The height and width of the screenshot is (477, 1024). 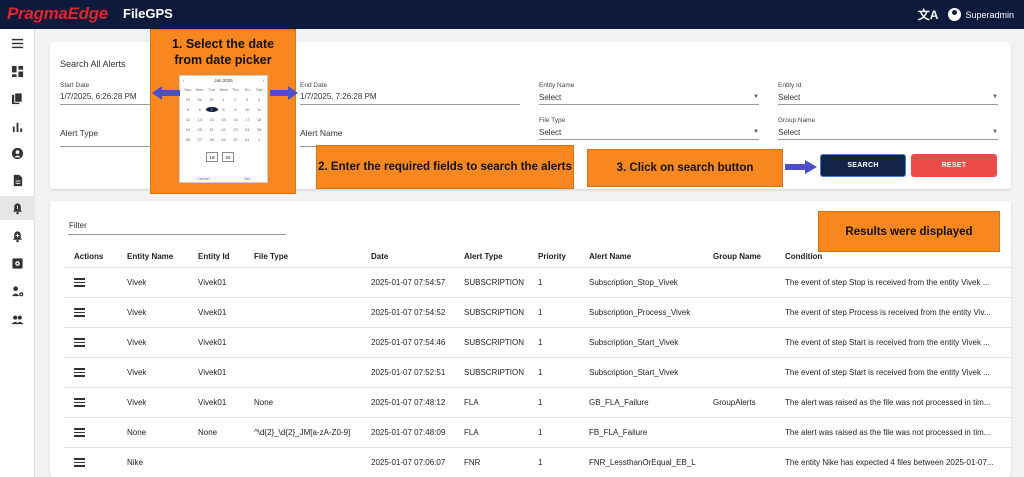 I want to click on column-header-alert-type: Alert Type, so click(x=483, y=256).